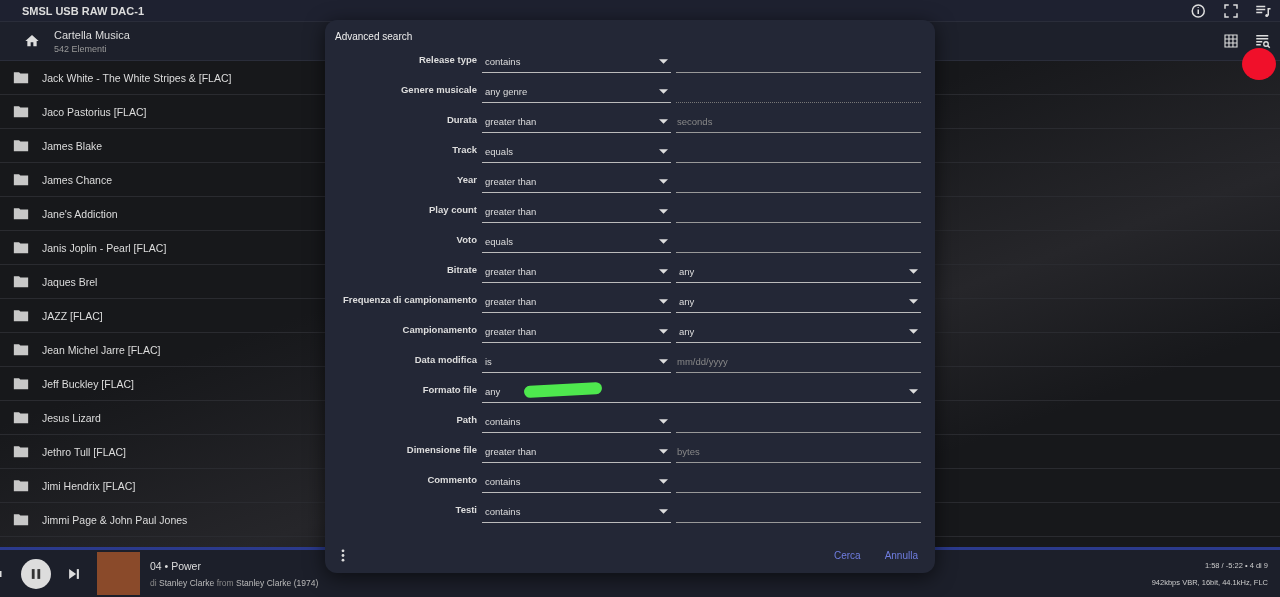 The height and width of the screenshot is (597, 1280). Describe the element at coordinates (1263, 41) in the screenshot. I see `filter-search-icon` at that location.